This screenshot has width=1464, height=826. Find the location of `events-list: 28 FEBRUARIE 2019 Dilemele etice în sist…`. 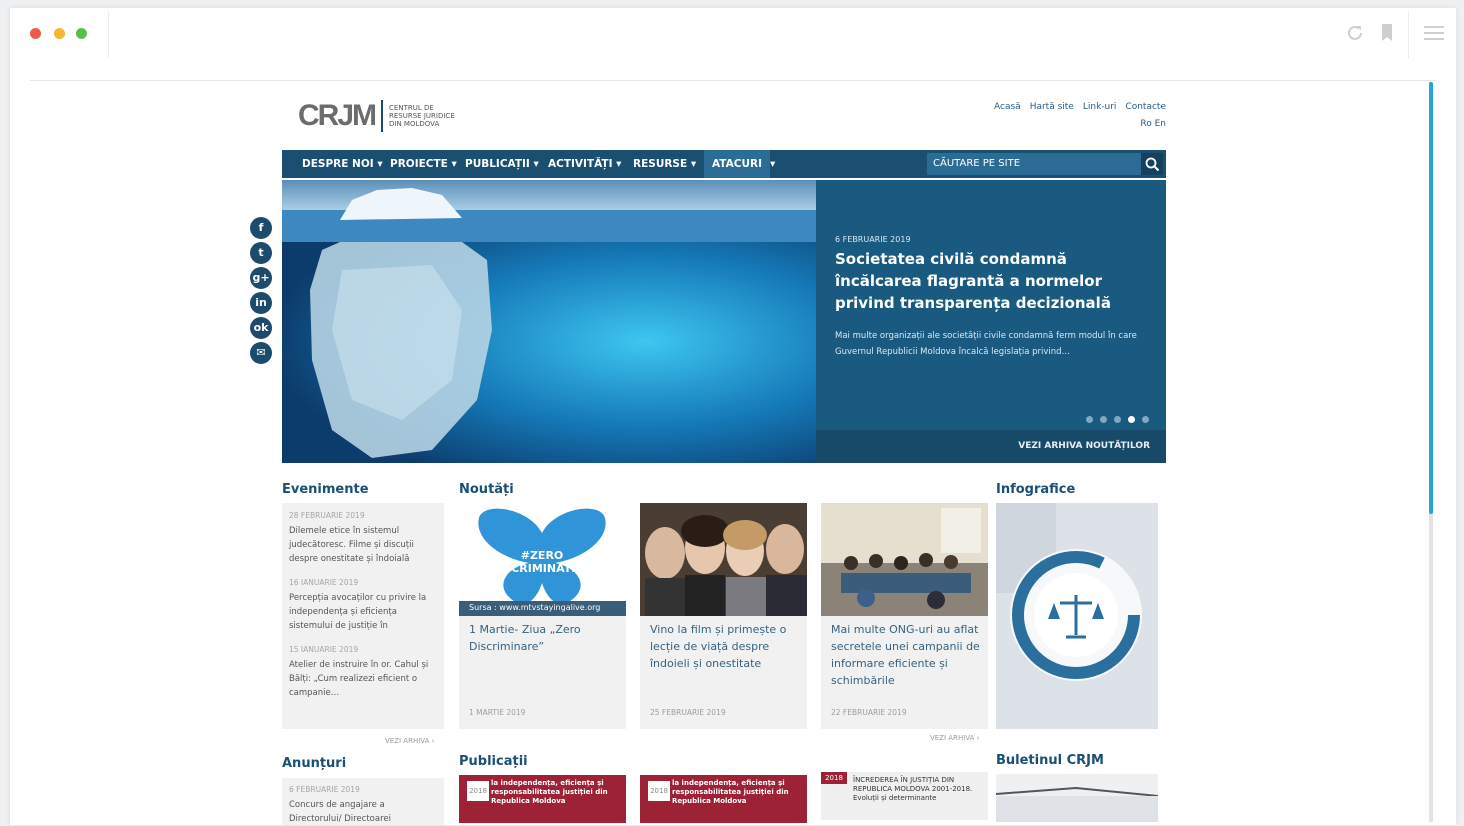

events-list: 28 FEBRUARIE 2019 Dilemele etice în sist… is located at coordinates (363, 616).